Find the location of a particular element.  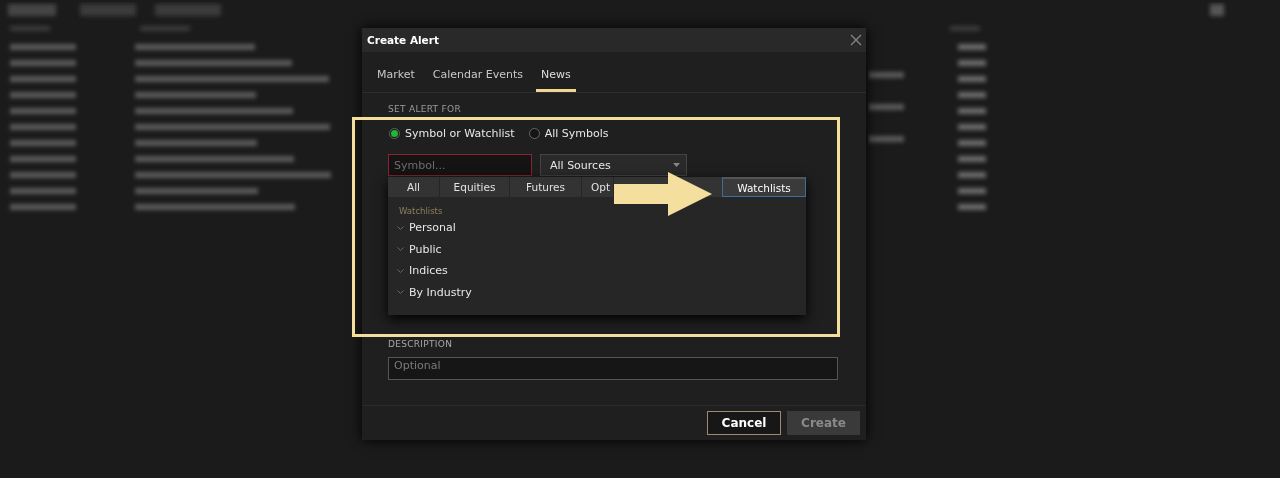

watchlist-group: By Industry is located at coordinates (430, 292).